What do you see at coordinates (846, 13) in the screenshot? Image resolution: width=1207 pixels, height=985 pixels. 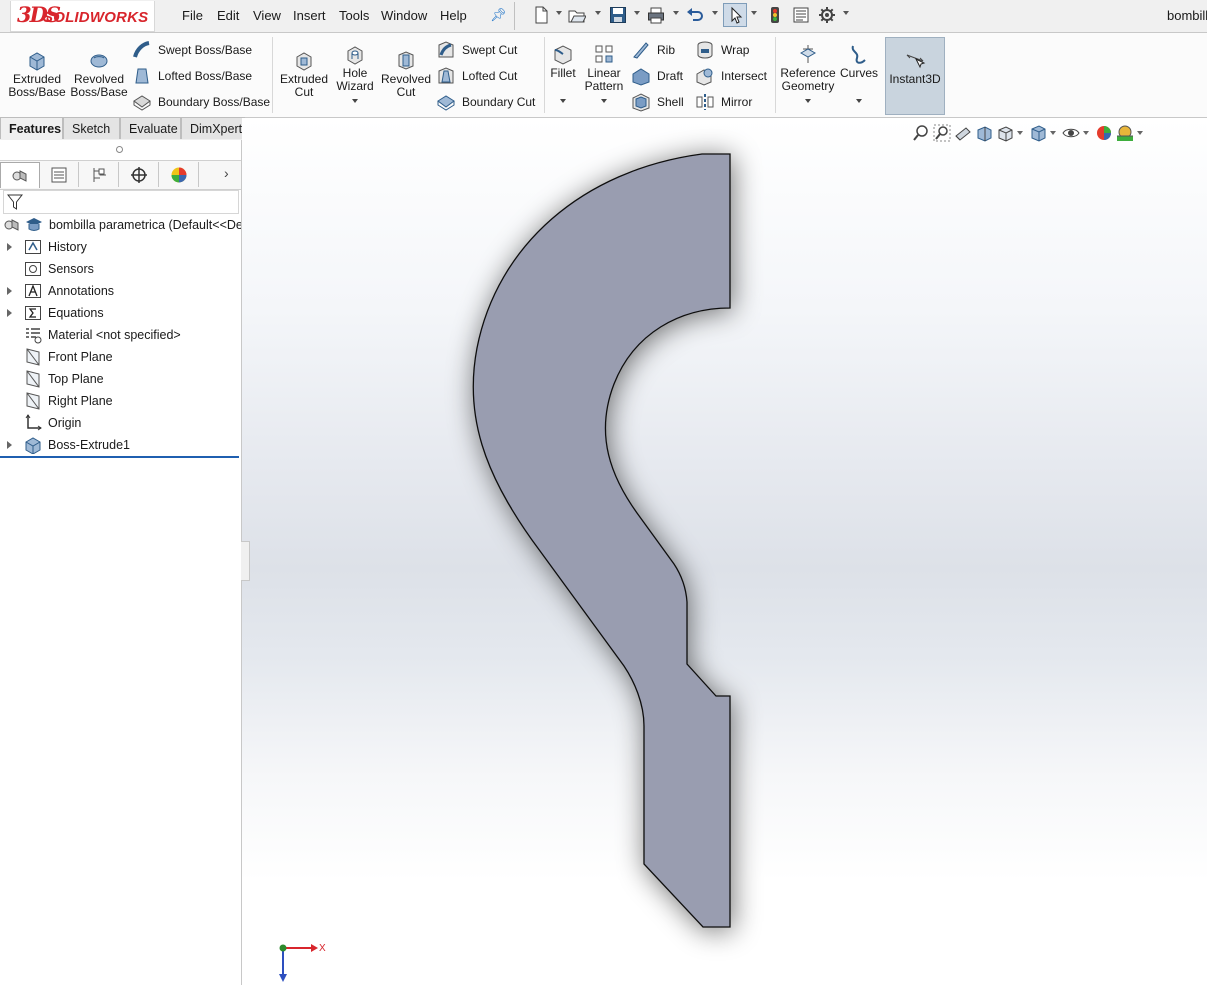 I see `options-dropdown-icon` at bounding box center [846, 13].